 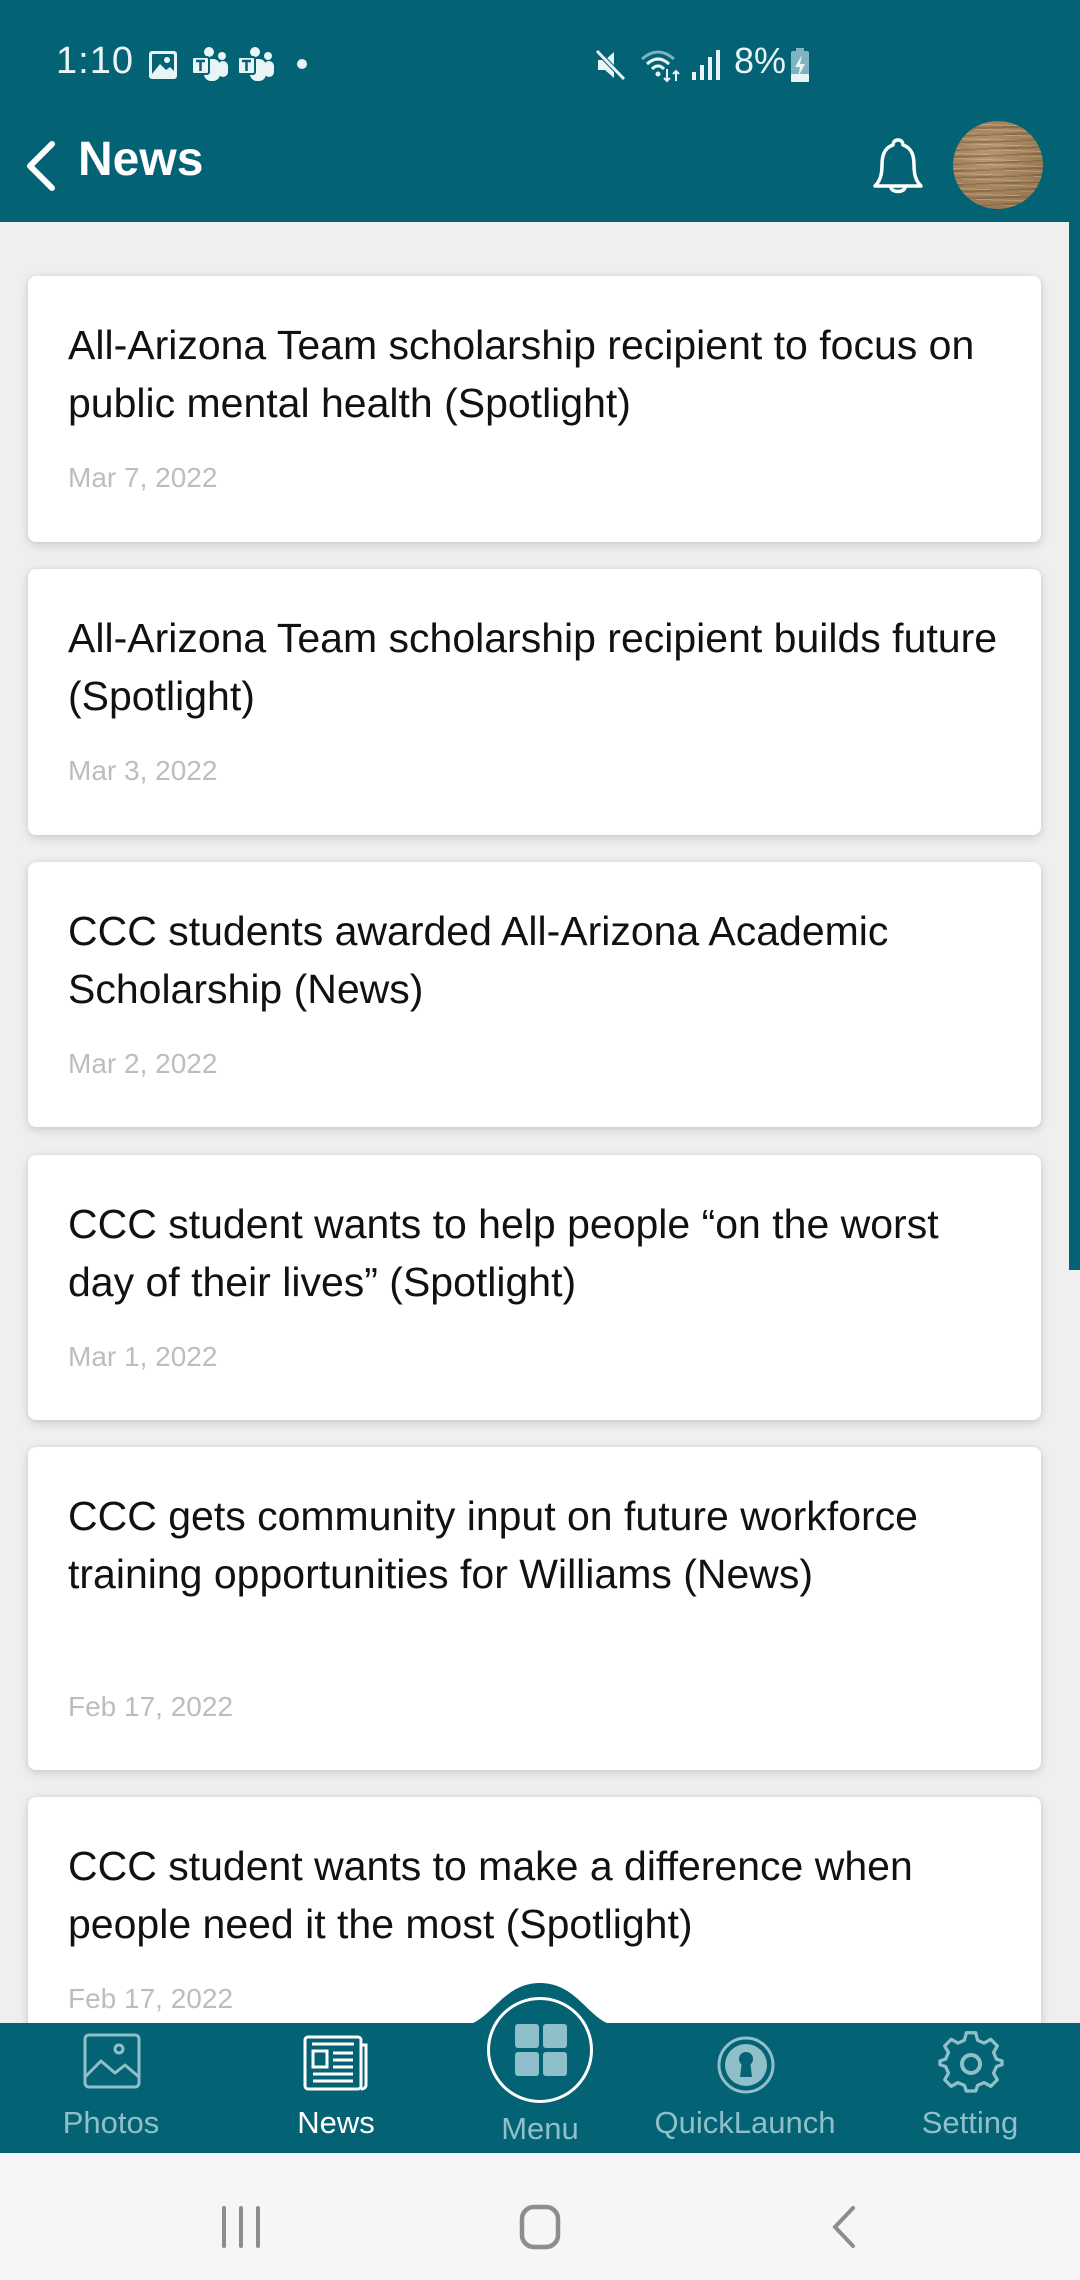 I want to click on news-date: Mar 7, 2022, so click(x=143, y=477).